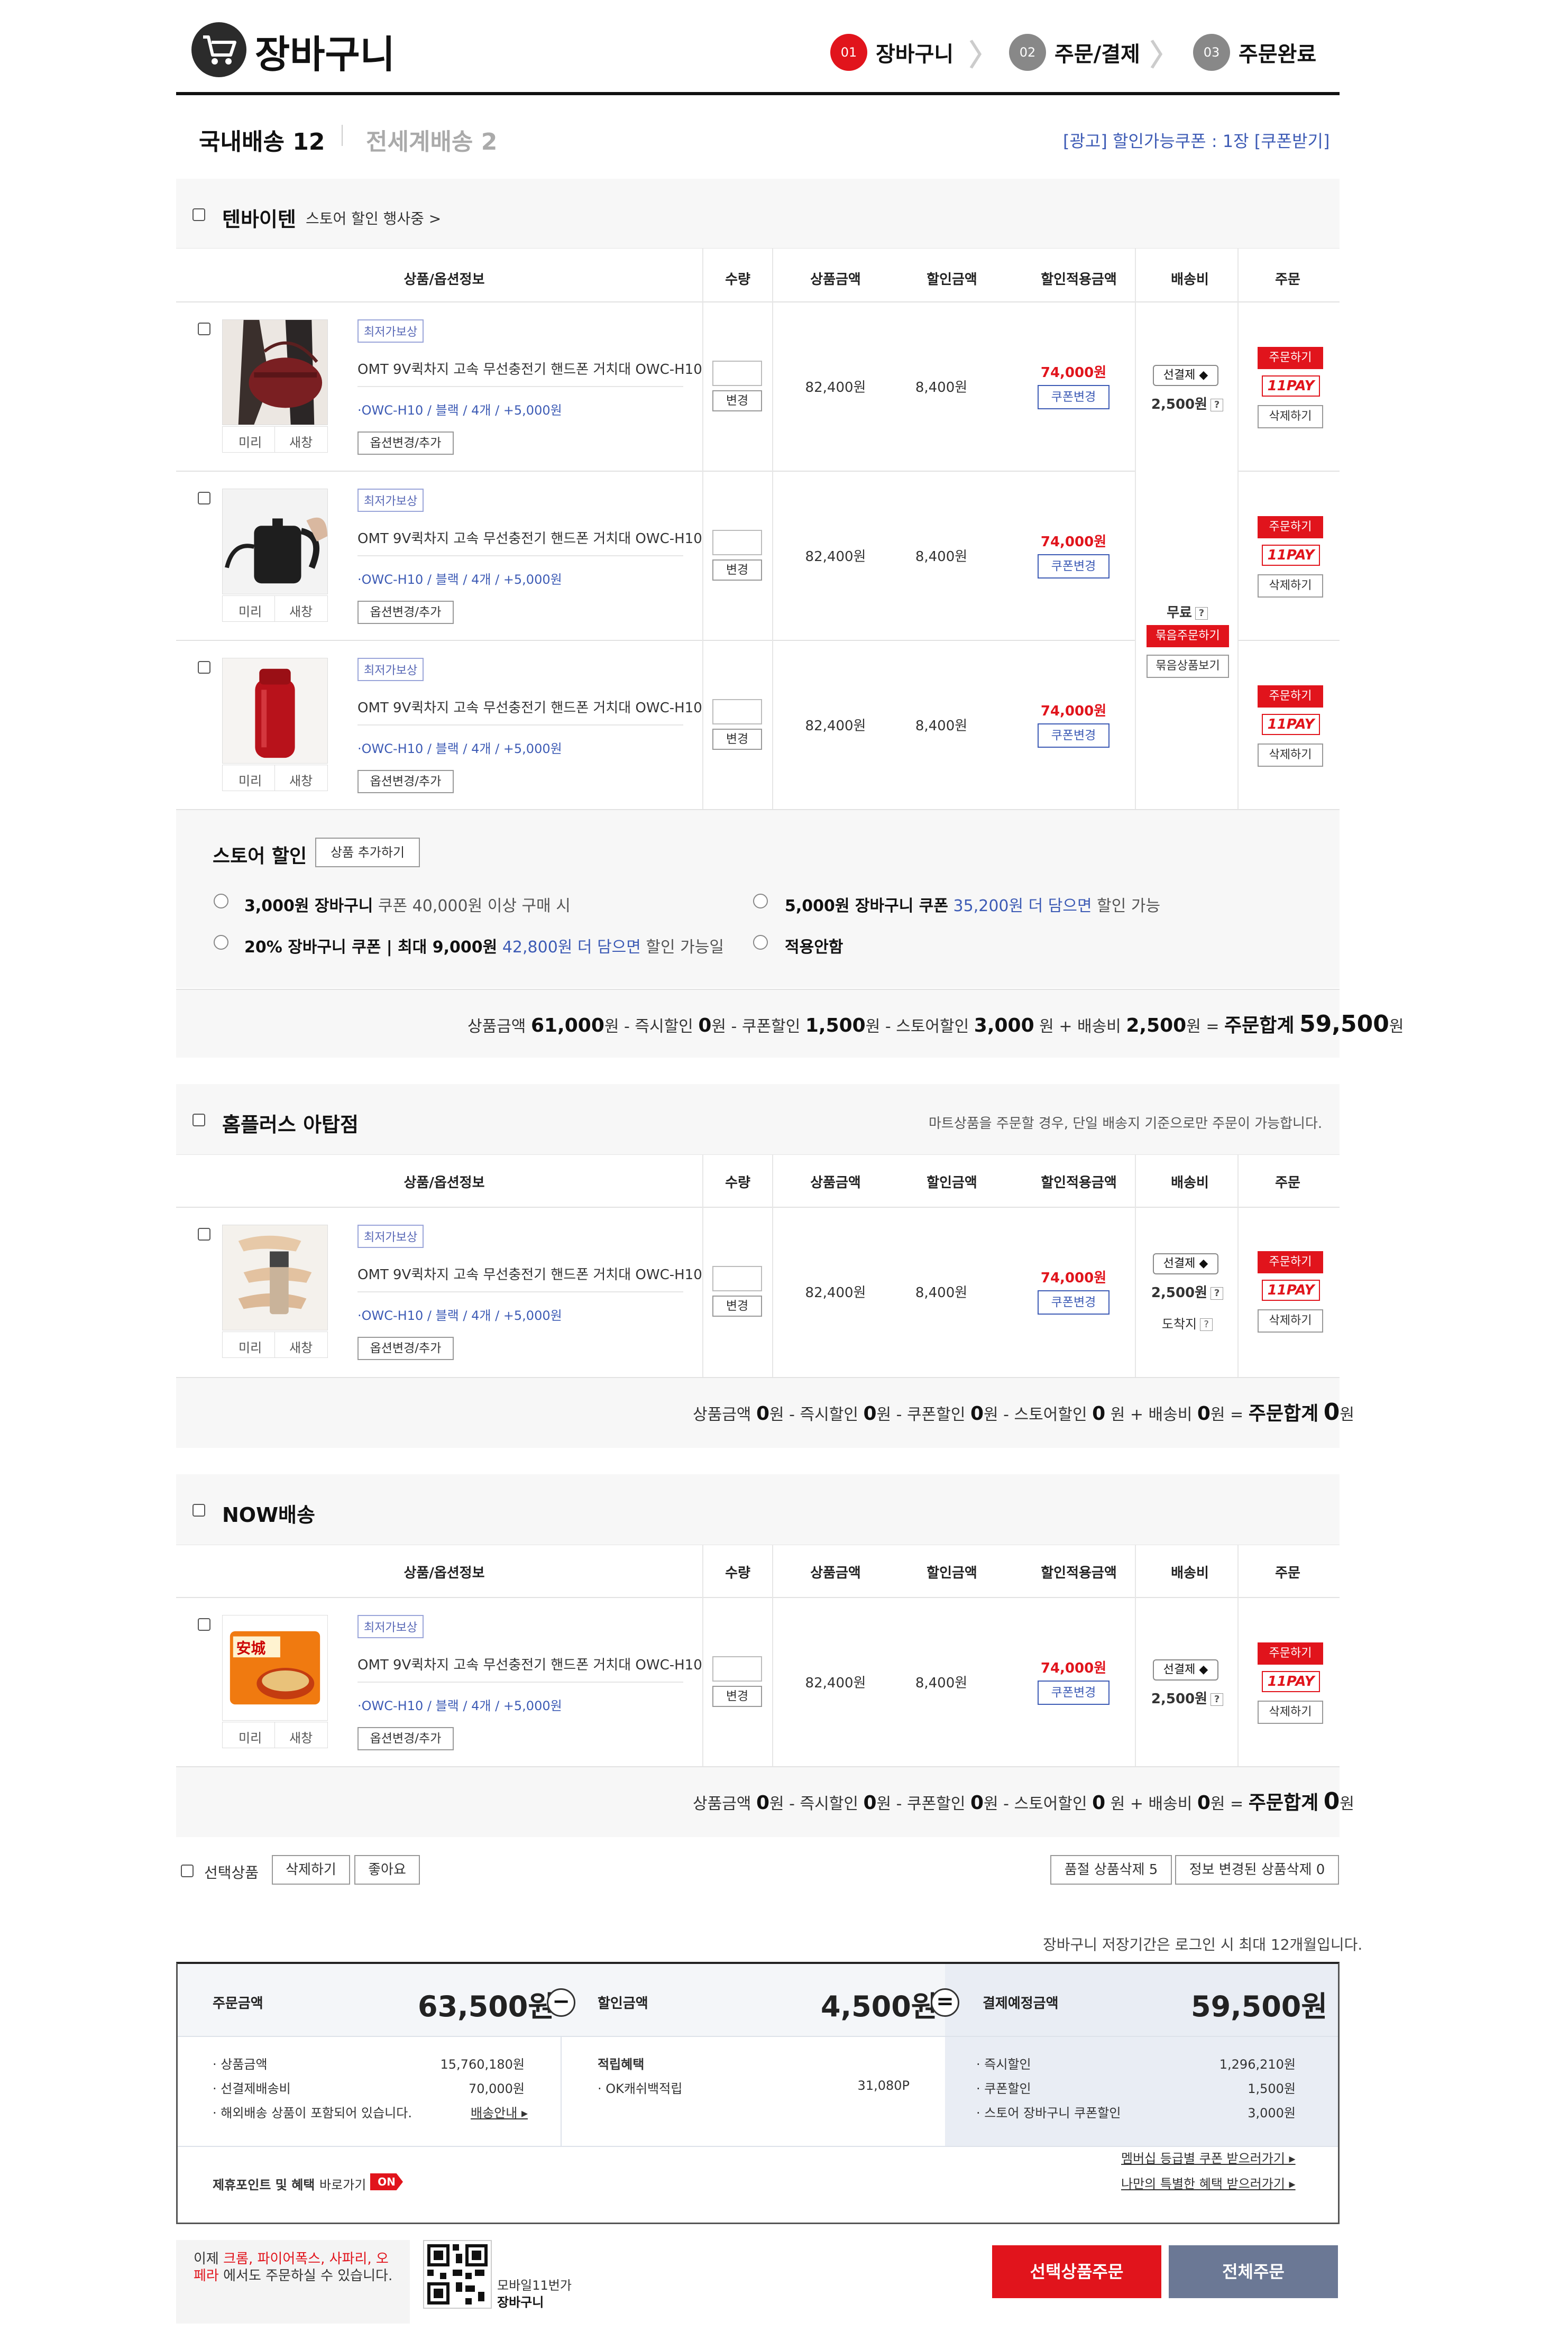 Image resolution: width=1568 pixels, height=2332 pixels. What do you see at coordinates (1111, 1870) in the screenshot?
I see `delete-soldout-button: 품절 상품삭제 5` at bounding box center [1111, 1870].